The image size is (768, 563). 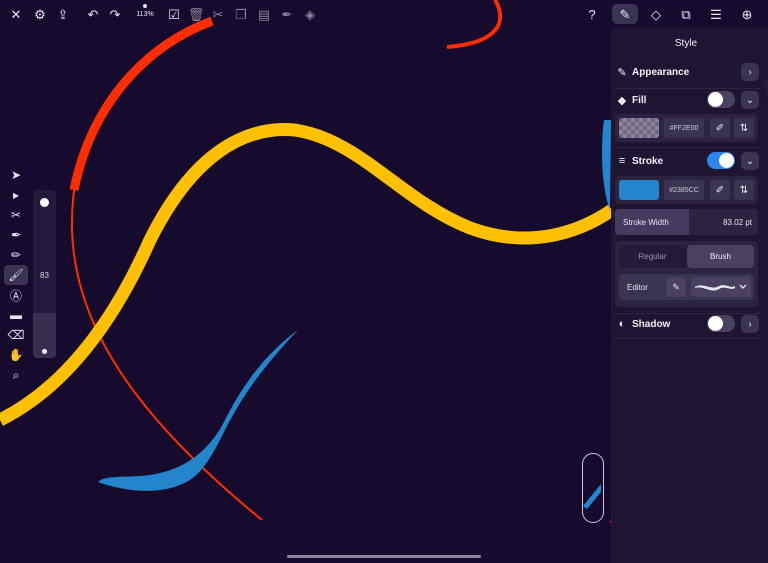 I want to click on zoom-icon: ⌕, so click(x=16, y=375).